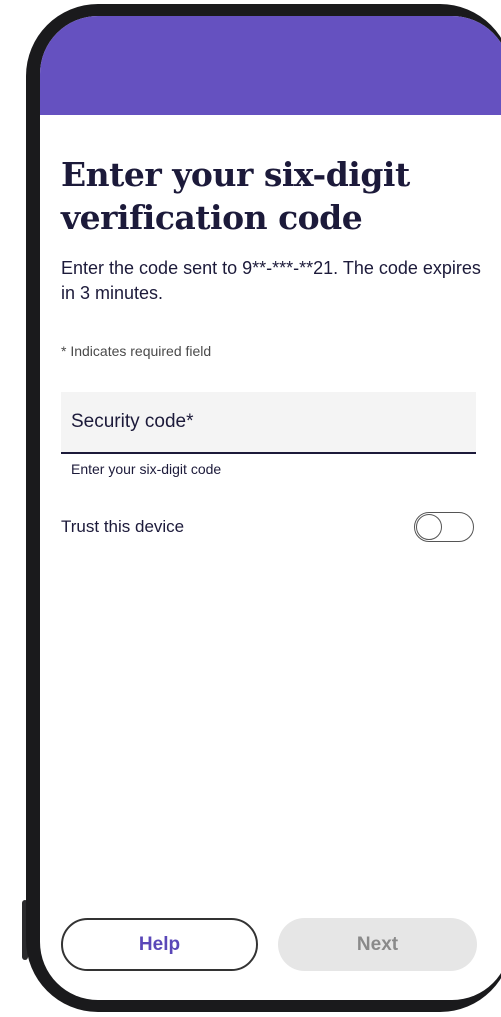 This screenshot has height=1017, width=501. What do you see at coordinates (377, 944) in the screenshot?
I see `next-button: Next` at bounding box center [377, 944].